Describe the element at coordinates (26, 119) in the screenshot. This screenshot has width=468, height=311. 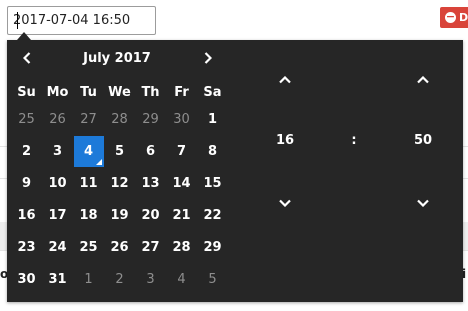
I see `calendar-day-other-month: 25` at that location.